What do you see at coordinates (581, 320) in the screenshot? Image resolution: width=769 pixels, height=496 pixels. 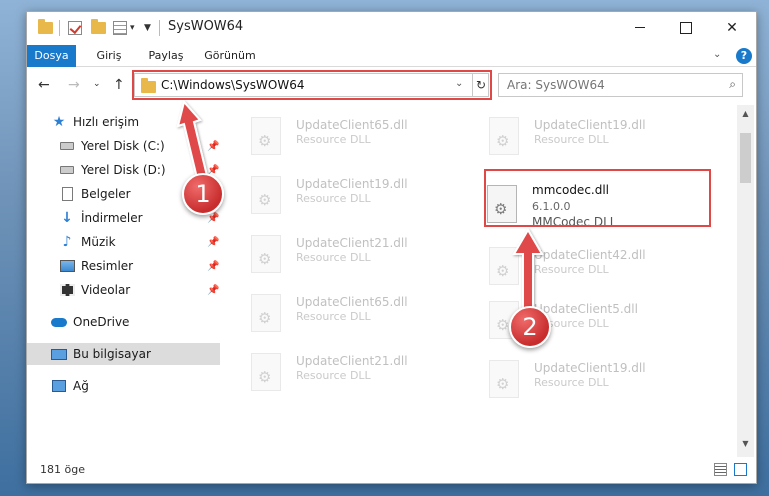 I see `file-tile: UpdateClient5.dll Resource DLL` at bounding box center [581, 320].